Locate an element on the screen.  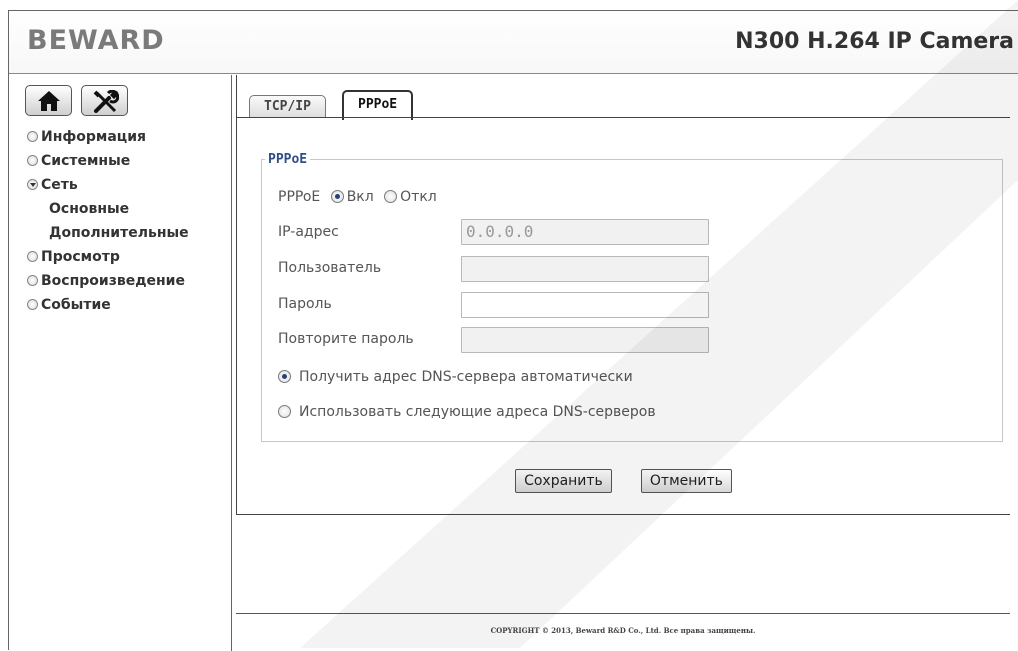
save-button: Сохранить is located at coordinates (563, 481).